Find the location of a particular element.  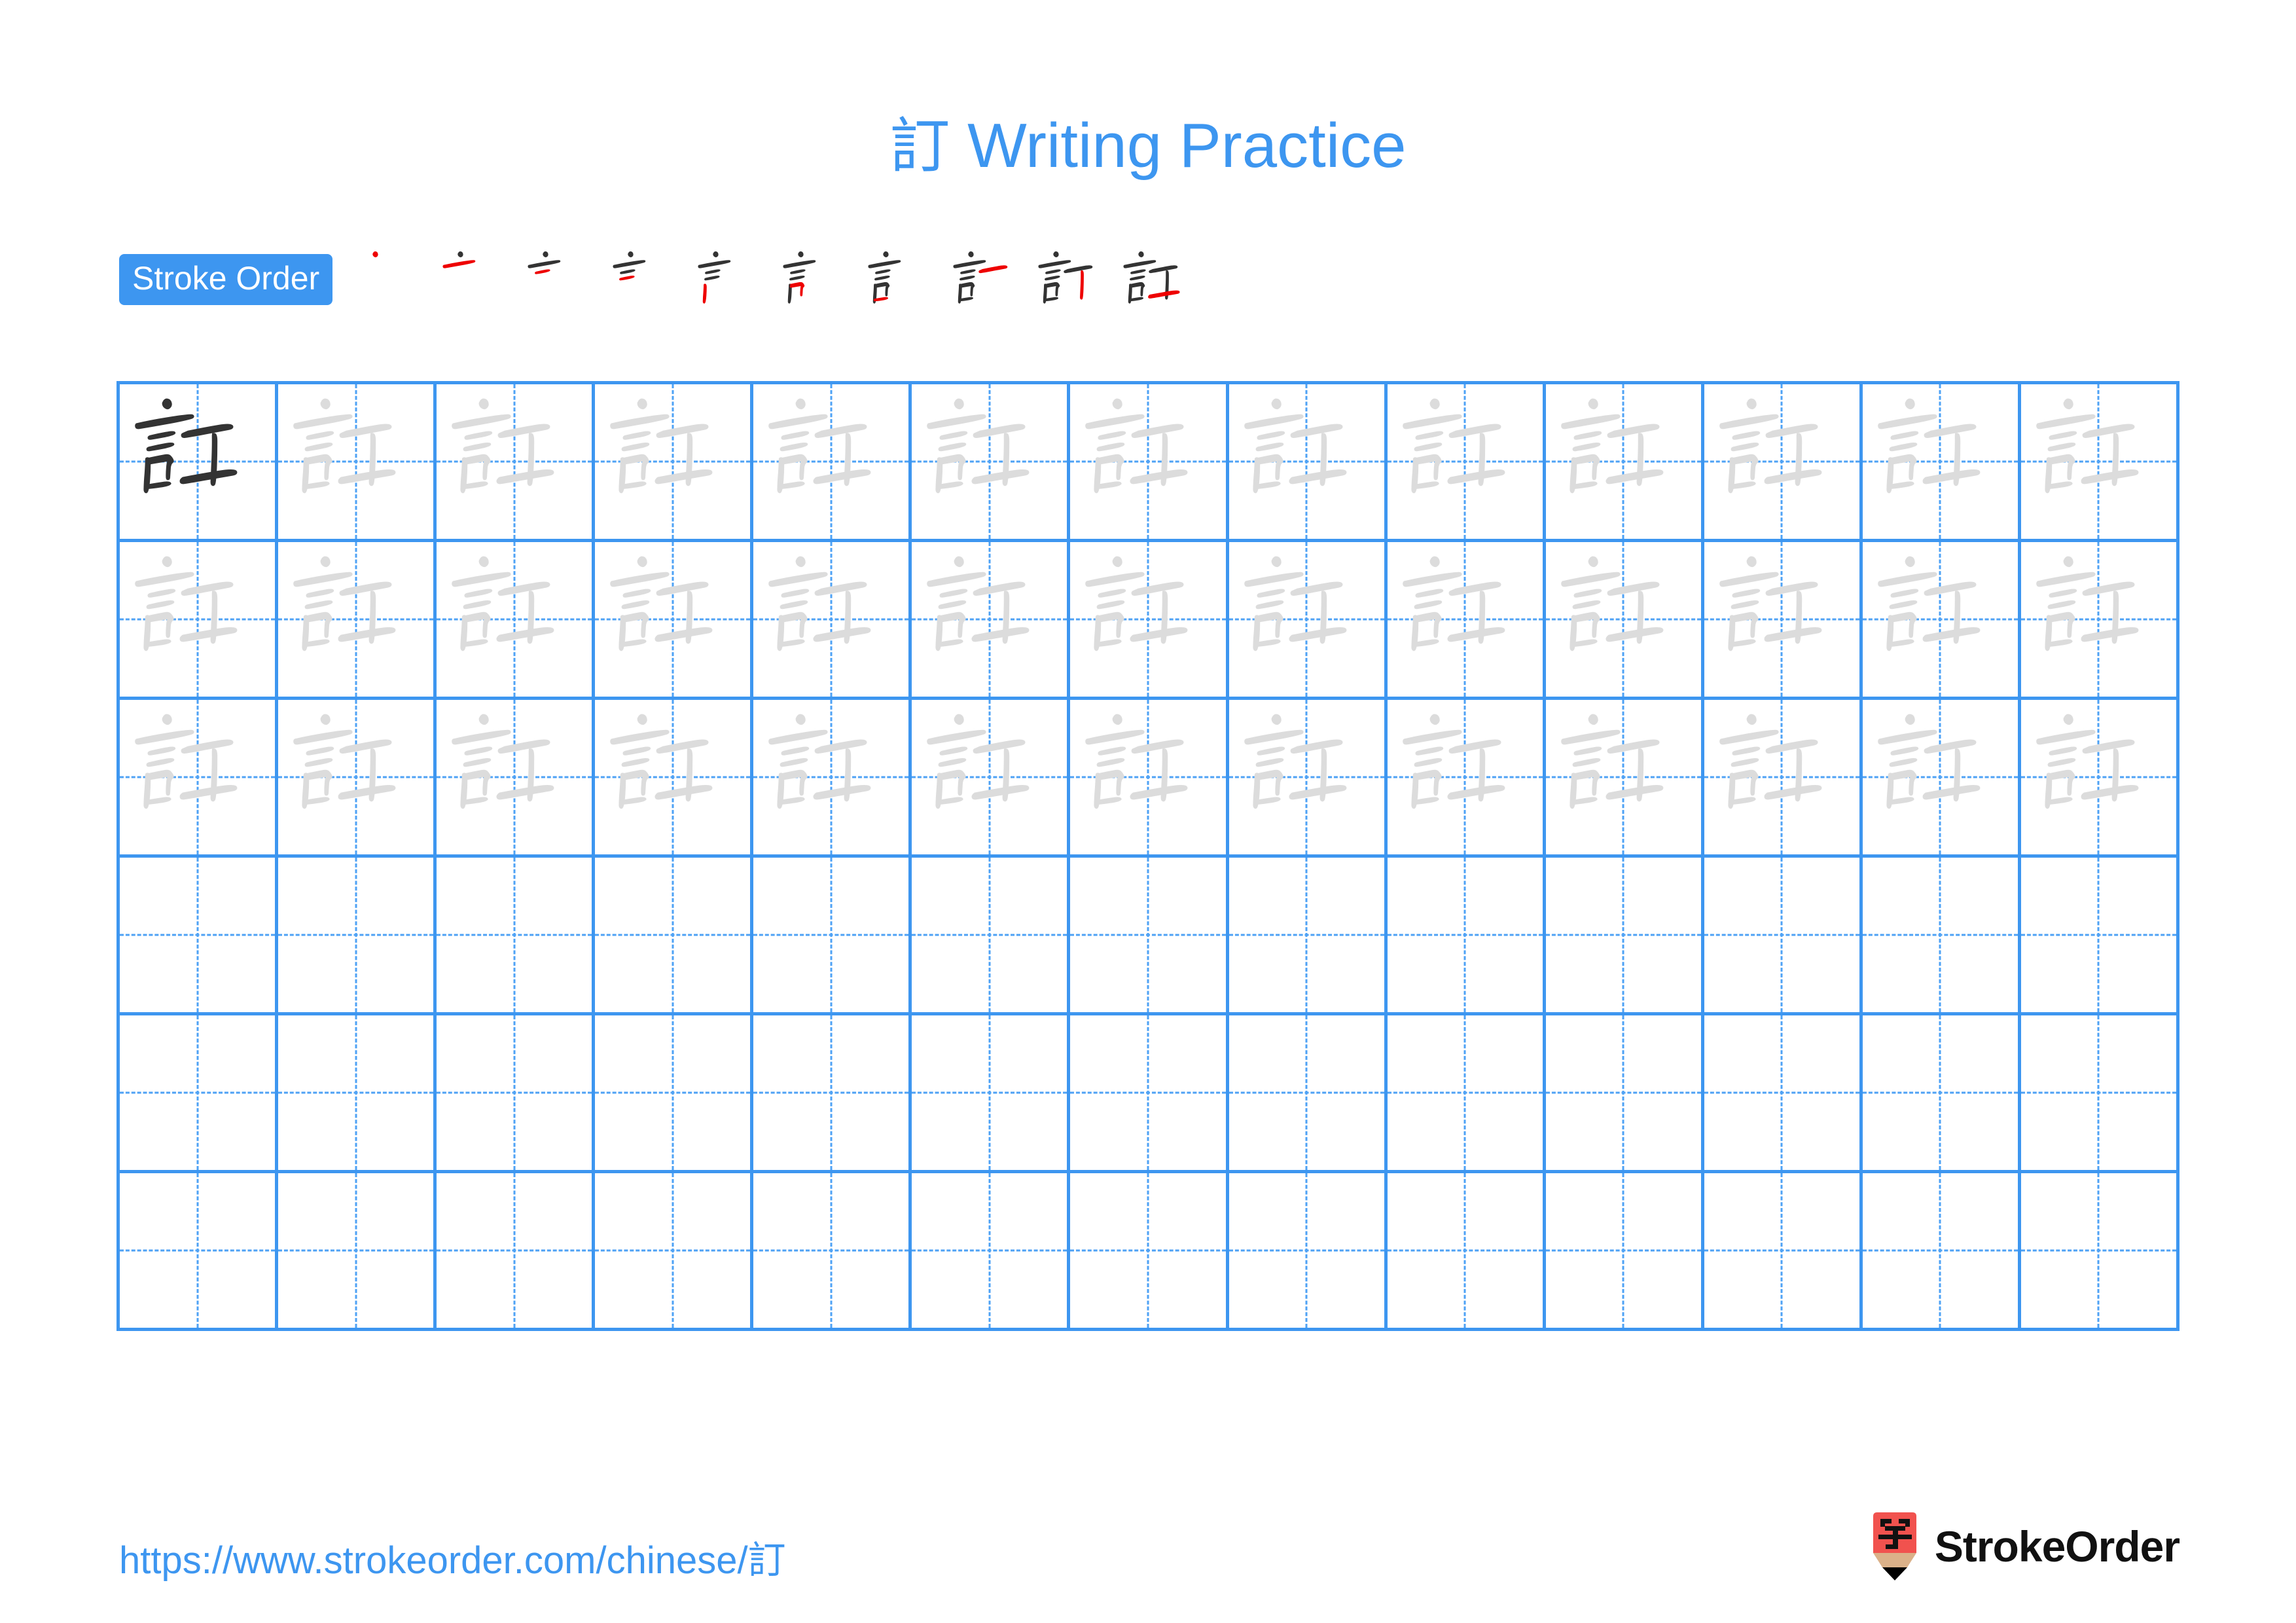

practice-cell-r4-c9 is located at coordinates (1466, 936).